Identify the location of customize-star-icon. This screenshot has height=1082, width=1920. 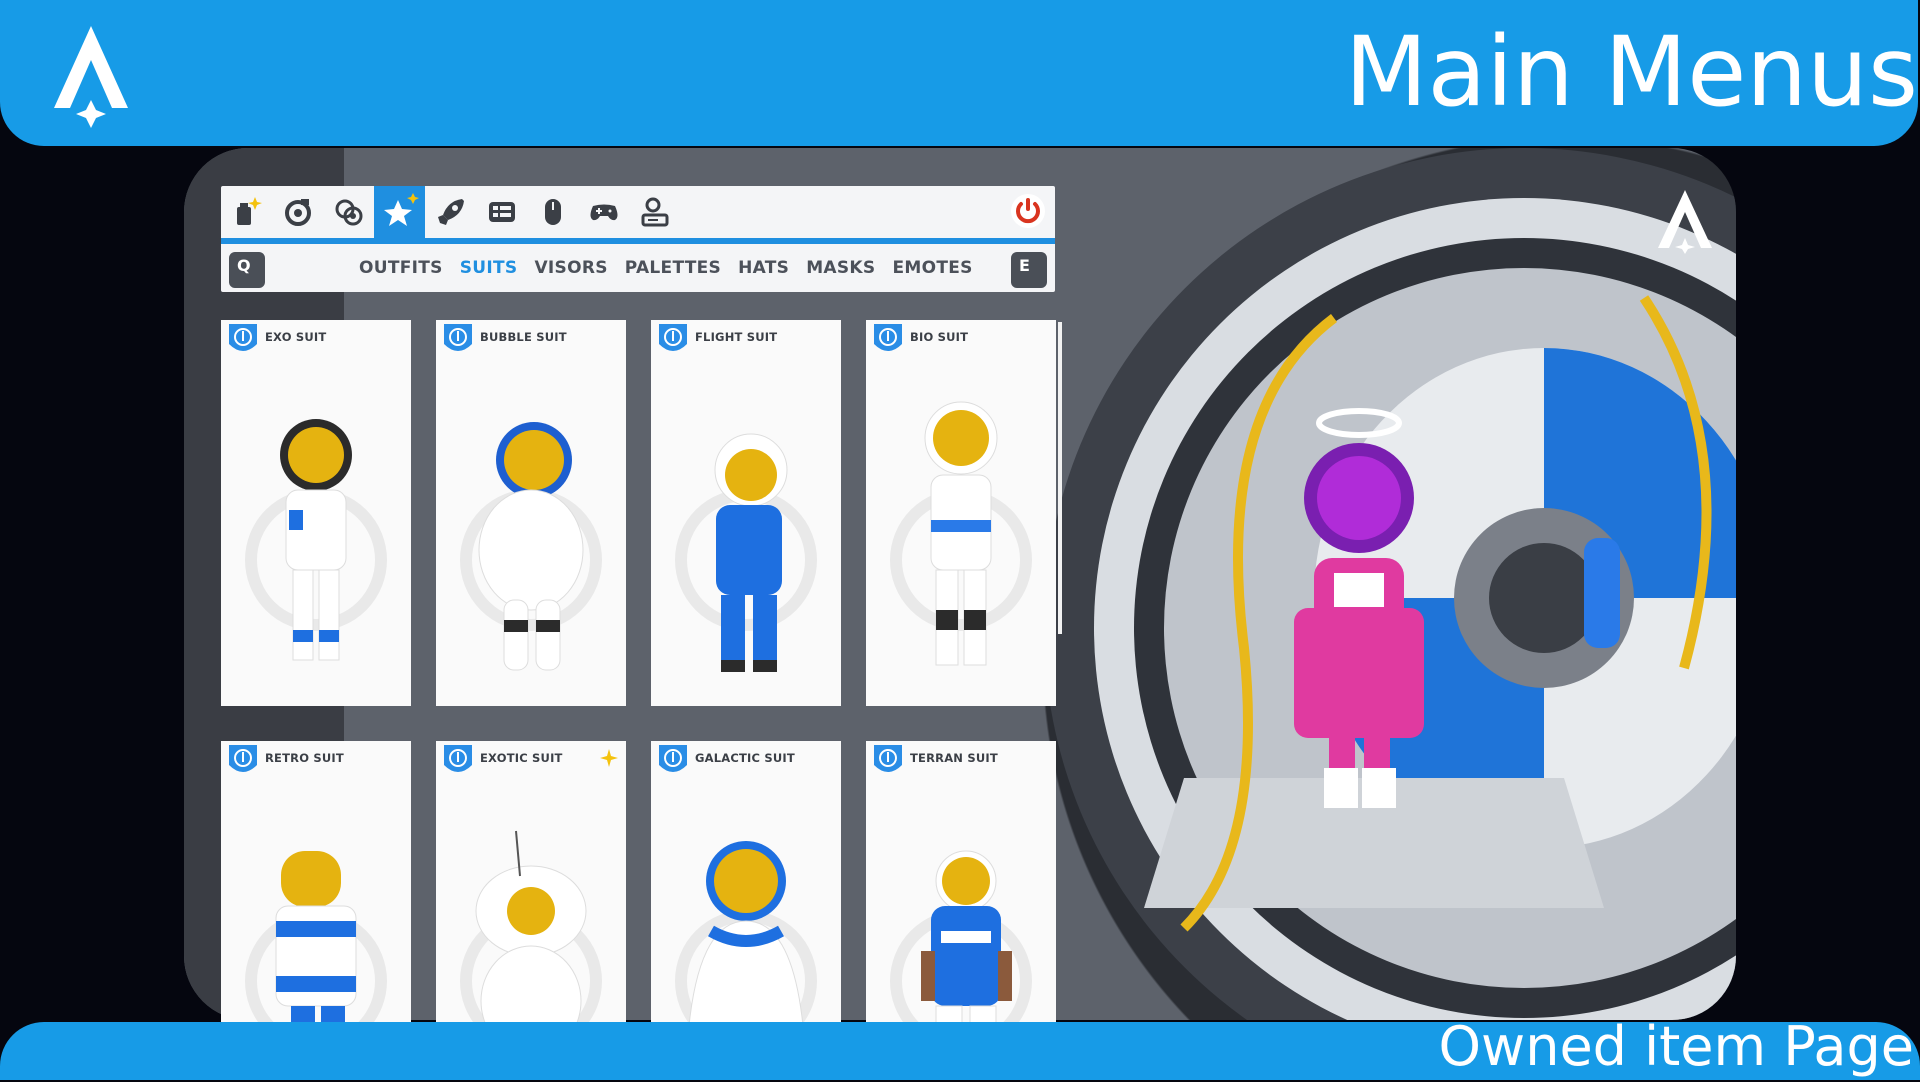
(399, 212).